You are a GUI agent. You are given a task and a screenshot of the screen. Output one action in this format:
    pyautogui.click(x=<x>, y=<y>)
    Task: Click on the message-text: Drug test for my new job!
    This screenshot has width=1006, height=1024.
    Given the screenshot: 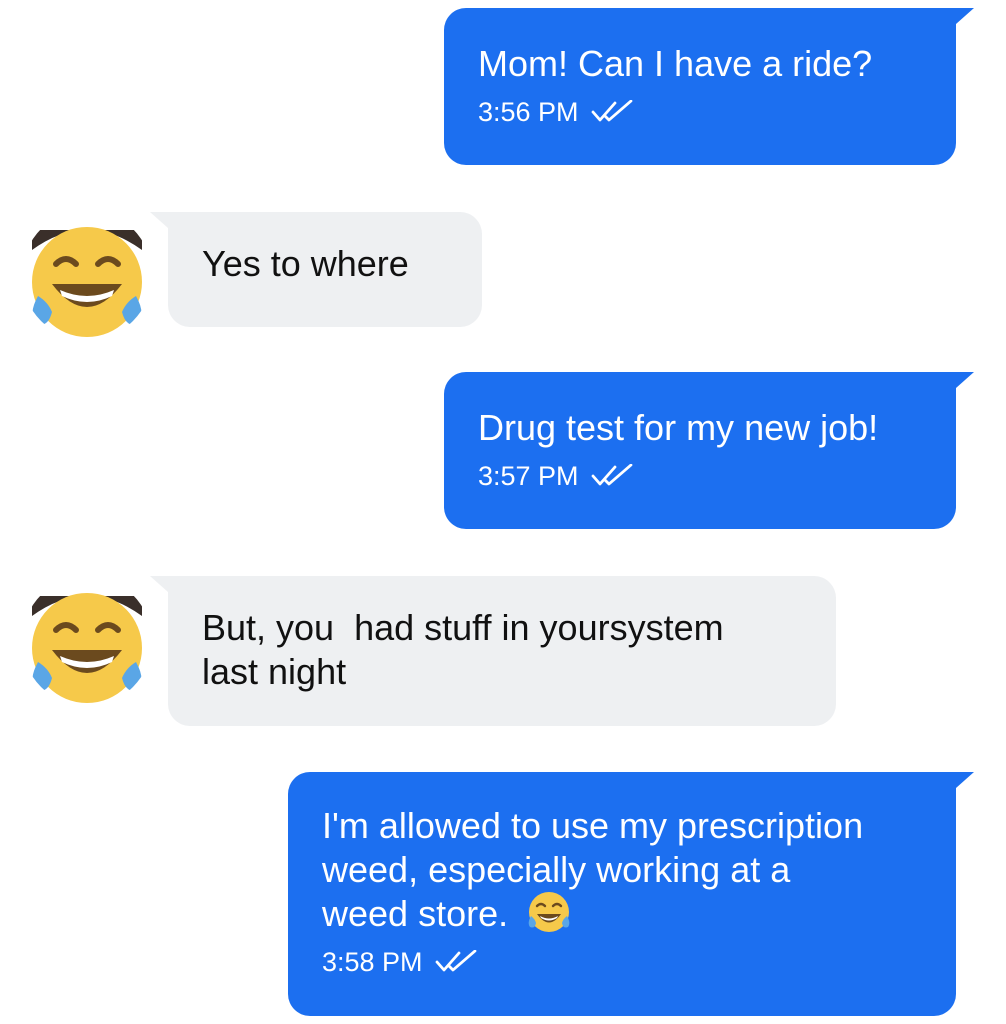 What is the action you would take?
    pyautogui.click(x=678, y=427)
    